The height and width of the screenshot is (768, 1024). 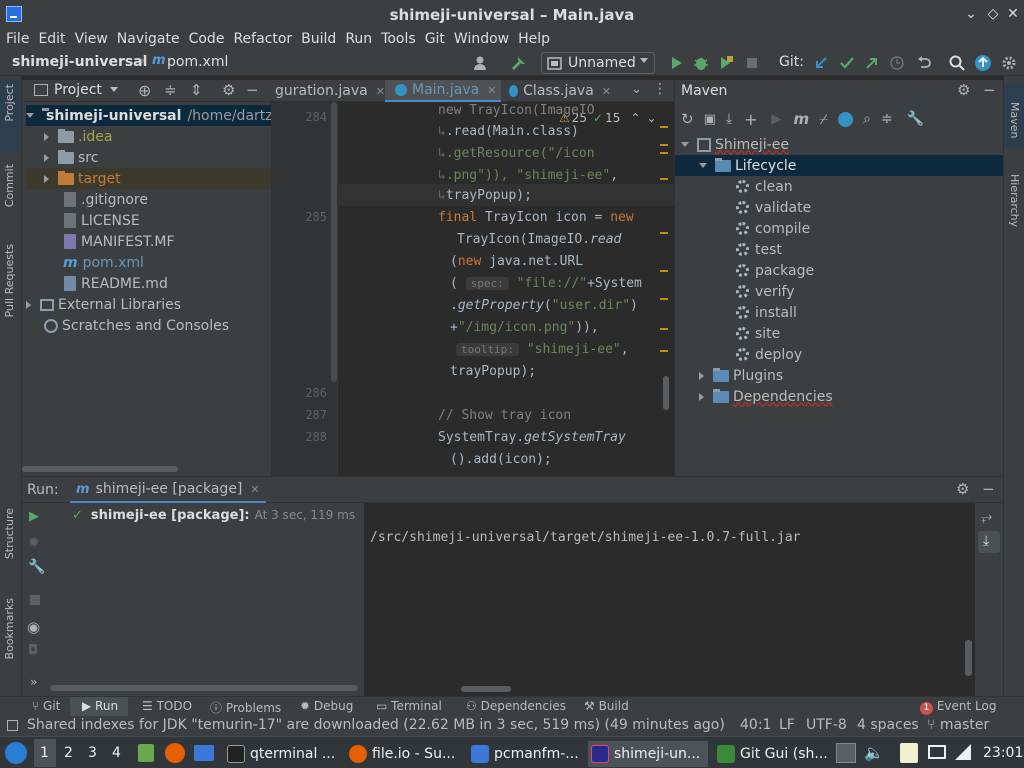 What do you see at coordinates (9, 628) in the screenshot?
I see `stripe-bookmarks: Bookmarks` at bounding box center [9, 628].